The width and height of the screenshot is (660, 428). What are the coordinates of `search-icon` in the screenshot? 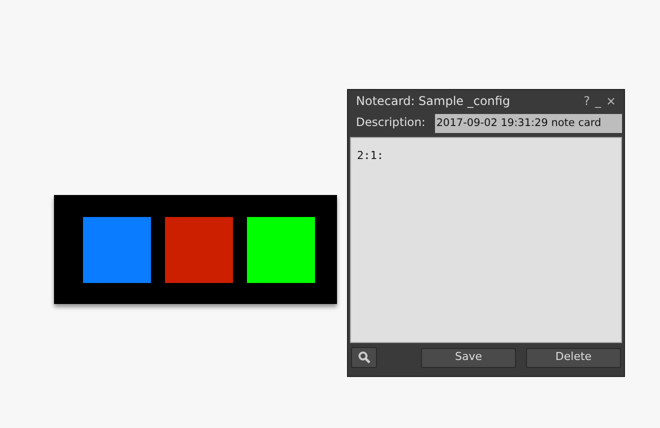 It's located at (364, 357).